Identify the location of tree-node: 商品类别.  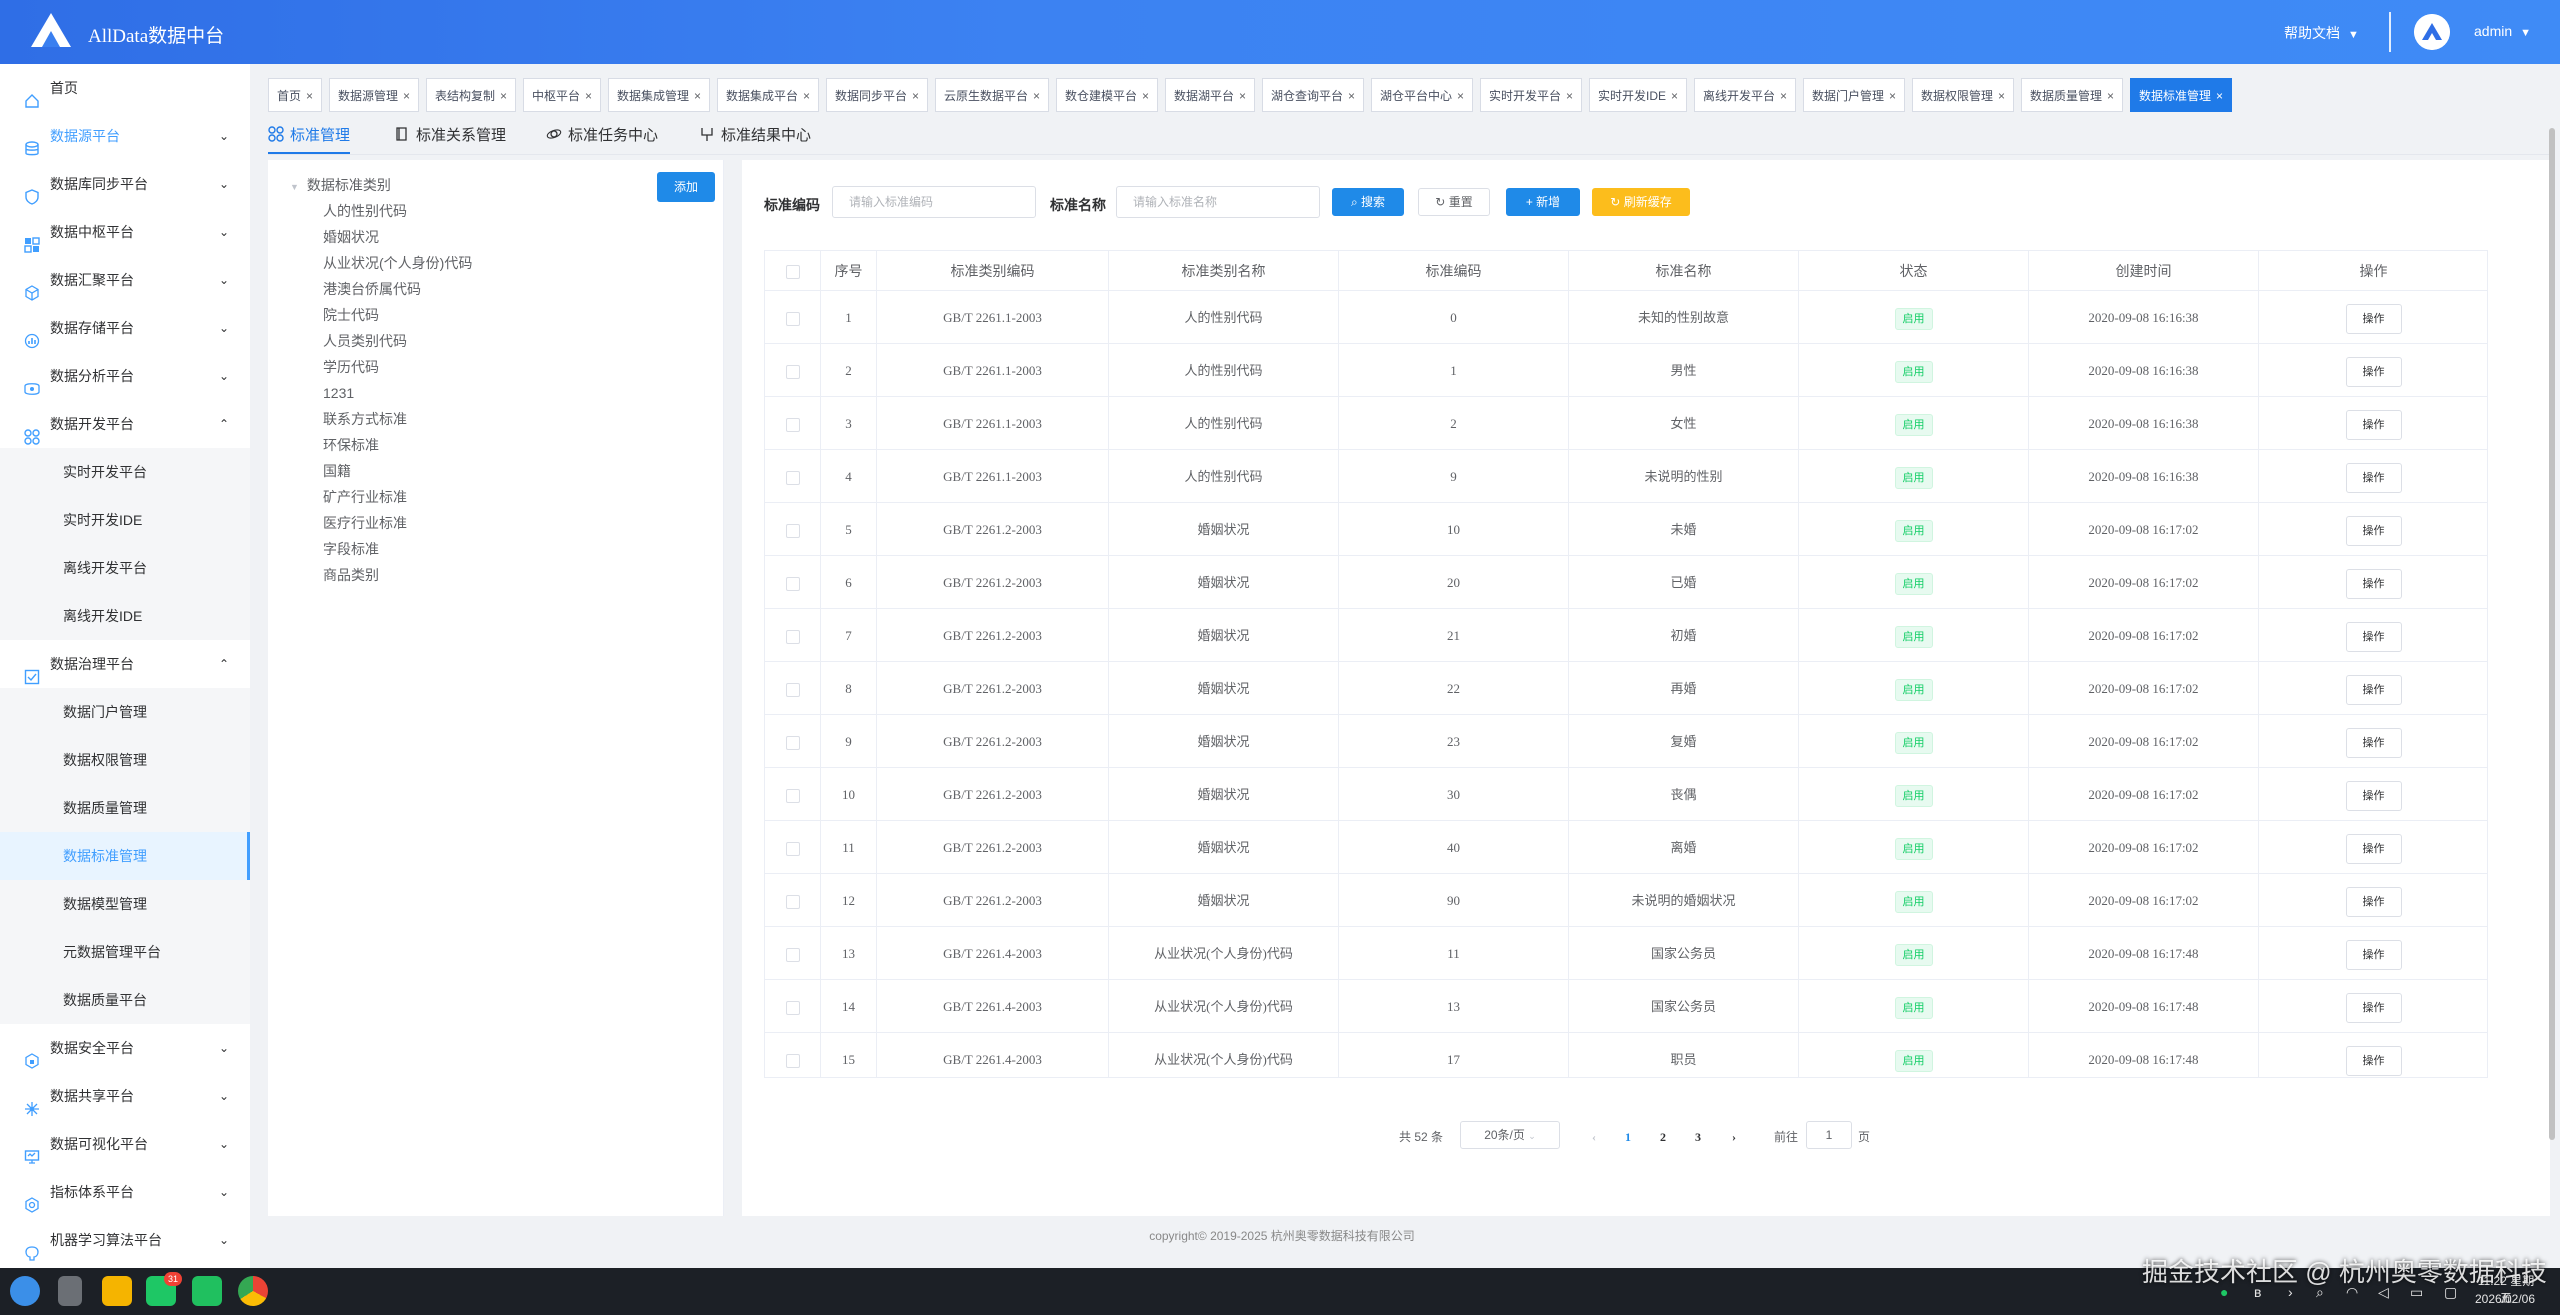
(351, 575).